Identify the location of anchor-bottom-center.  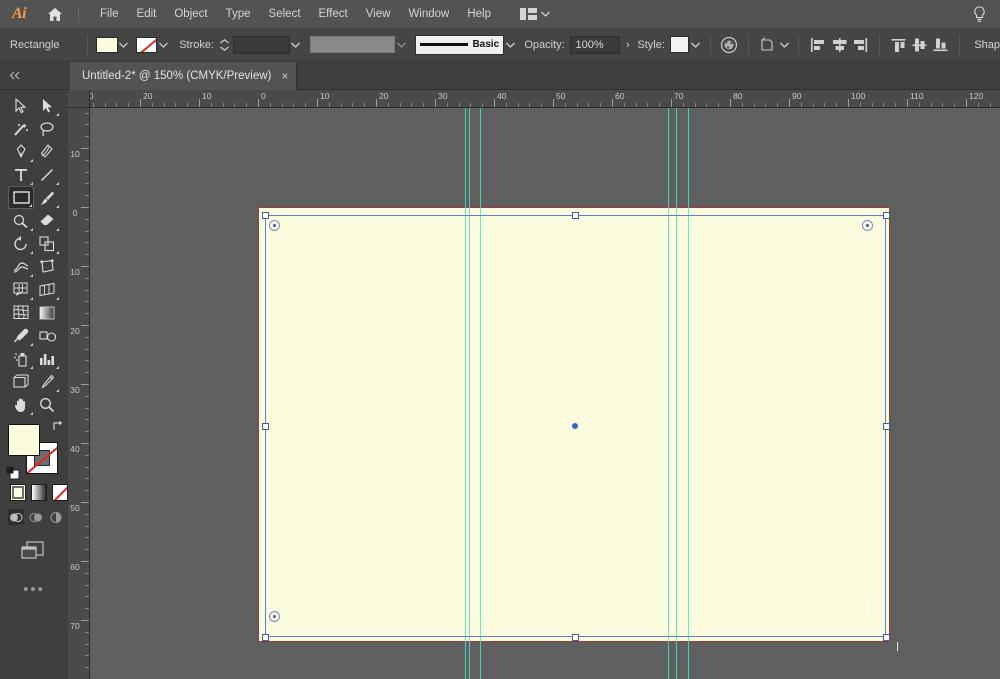
(575, 637).